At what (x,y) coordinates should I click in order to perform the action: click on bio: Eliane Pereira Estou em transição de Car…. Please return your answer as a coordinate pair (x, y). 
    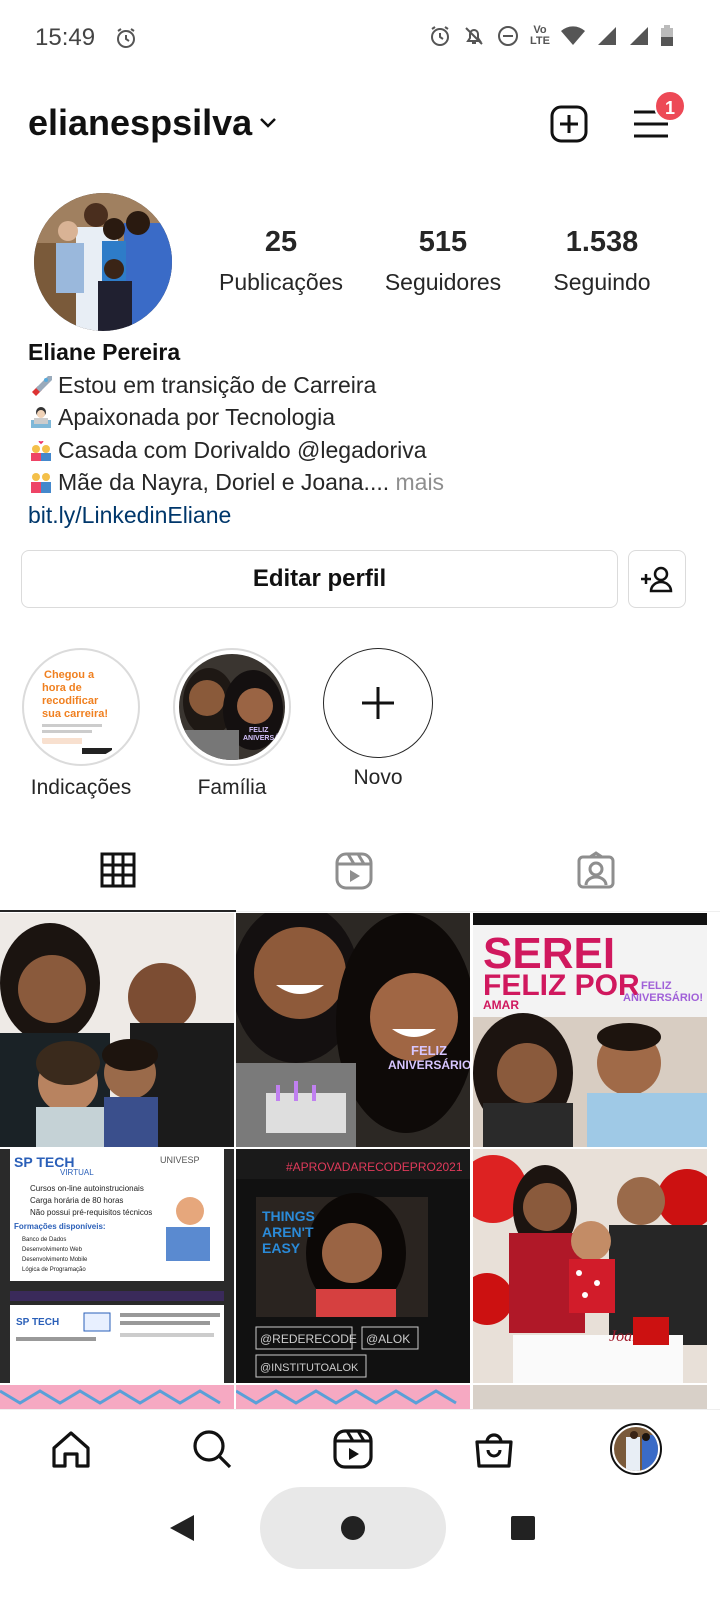
    Looking at the image, I should click on (368, 433).